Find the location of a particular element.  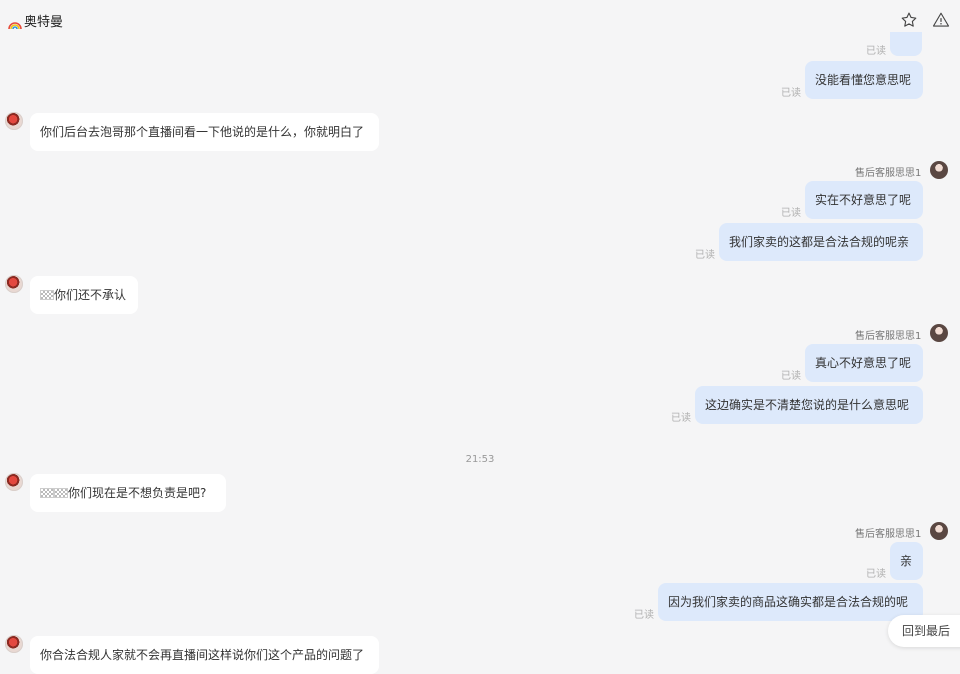

message-bubble-outgoing: 这边确实是不清楚您说的是什么意思呢 is located at coordinates (809, 405).